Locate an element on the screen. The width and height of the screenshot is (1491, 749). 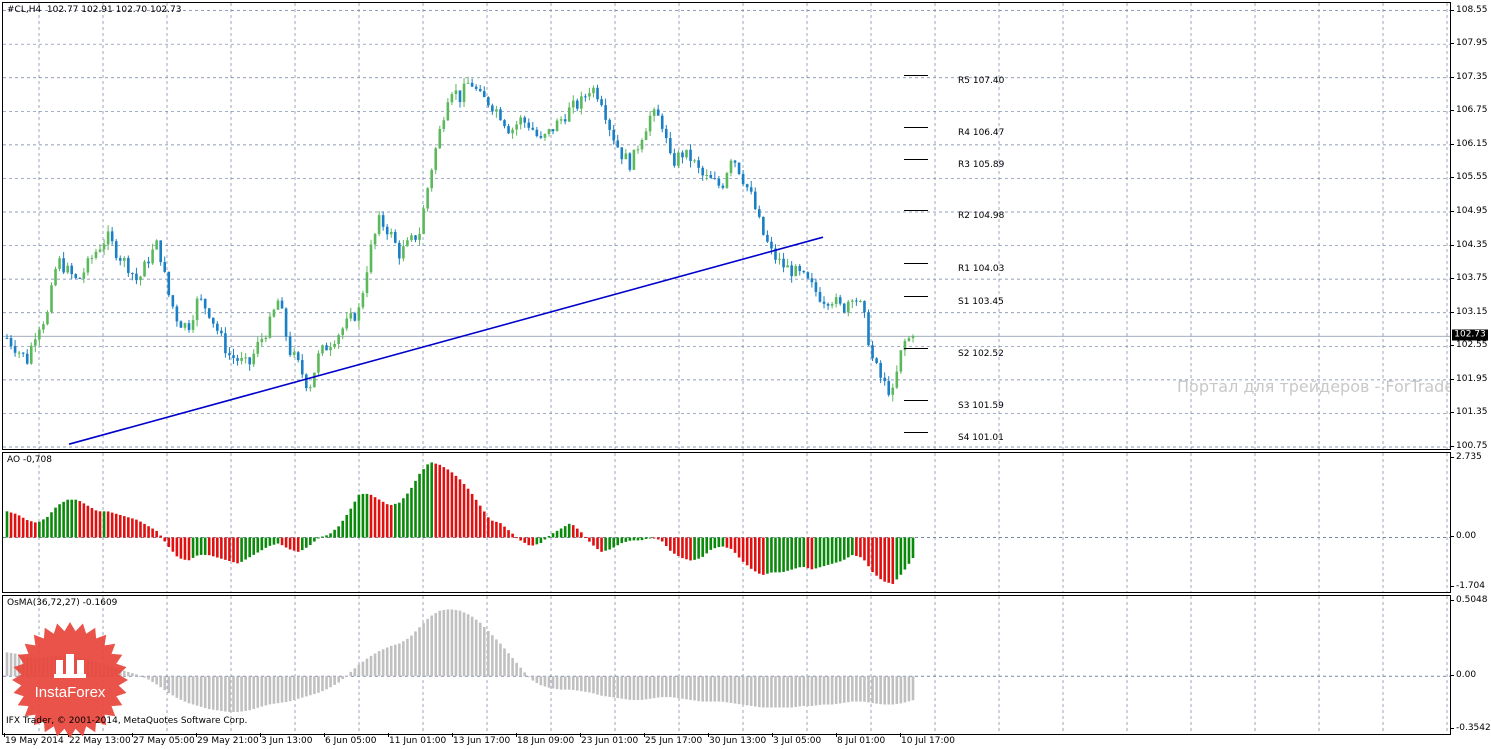
pivot-label: S3 101.59 is located at coordinates (981, 406).